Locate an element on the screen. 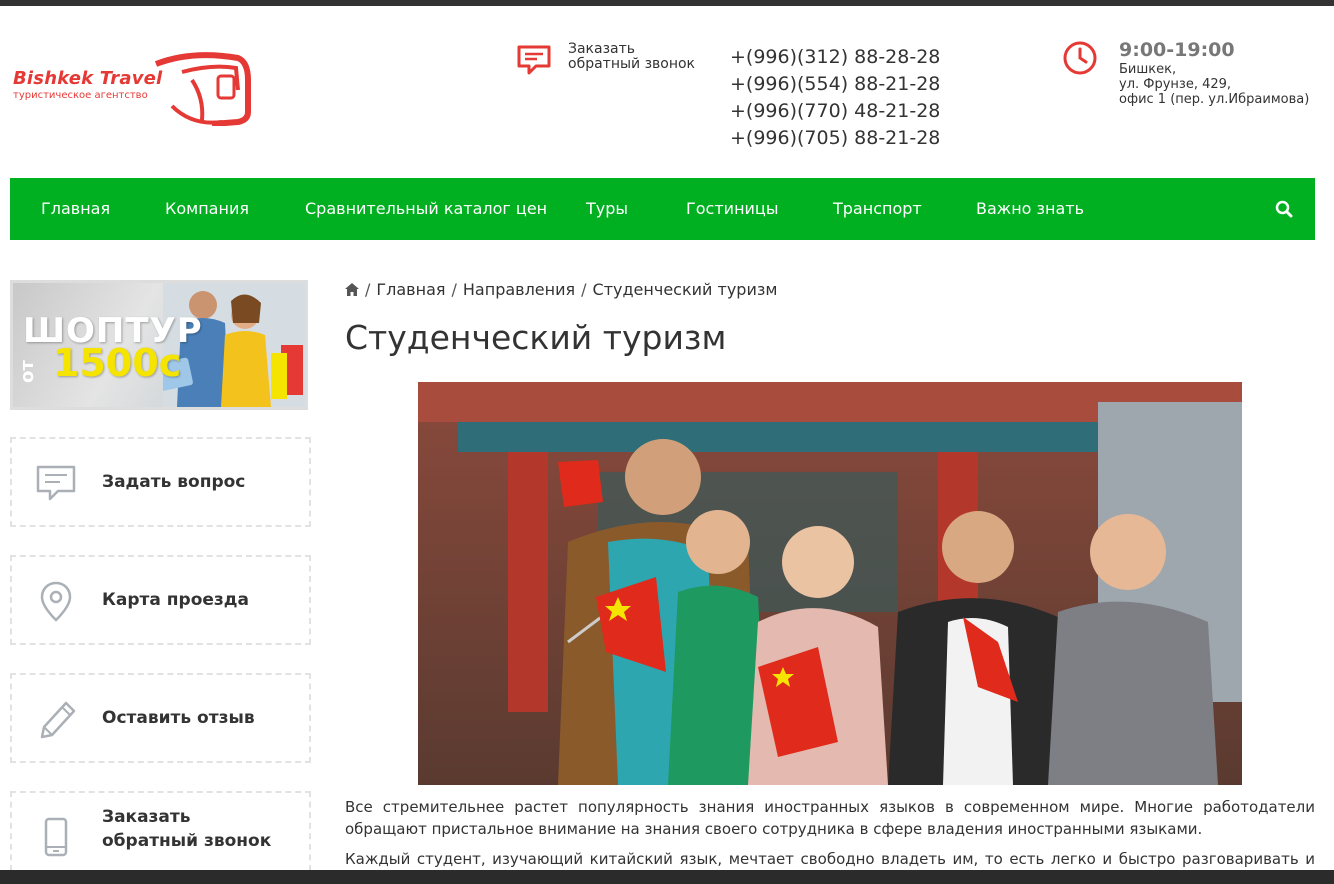 This screenshot has width=1334, height=884. phone-number: +(996)(705) 88-21-28 is located at coordinates (835, 138).